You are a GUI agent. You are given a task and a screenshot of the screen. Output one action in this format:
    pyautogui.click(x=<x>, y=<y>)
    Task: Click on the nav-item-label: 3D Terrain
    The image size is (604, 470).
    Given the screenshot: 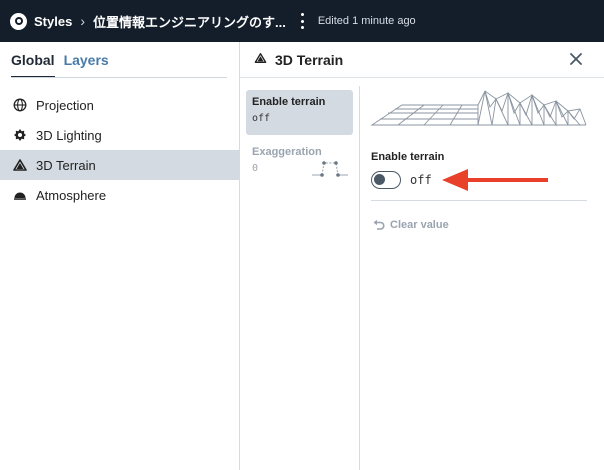 What is the action you would take?
    pyautogui.click(x=66, y=165)
    